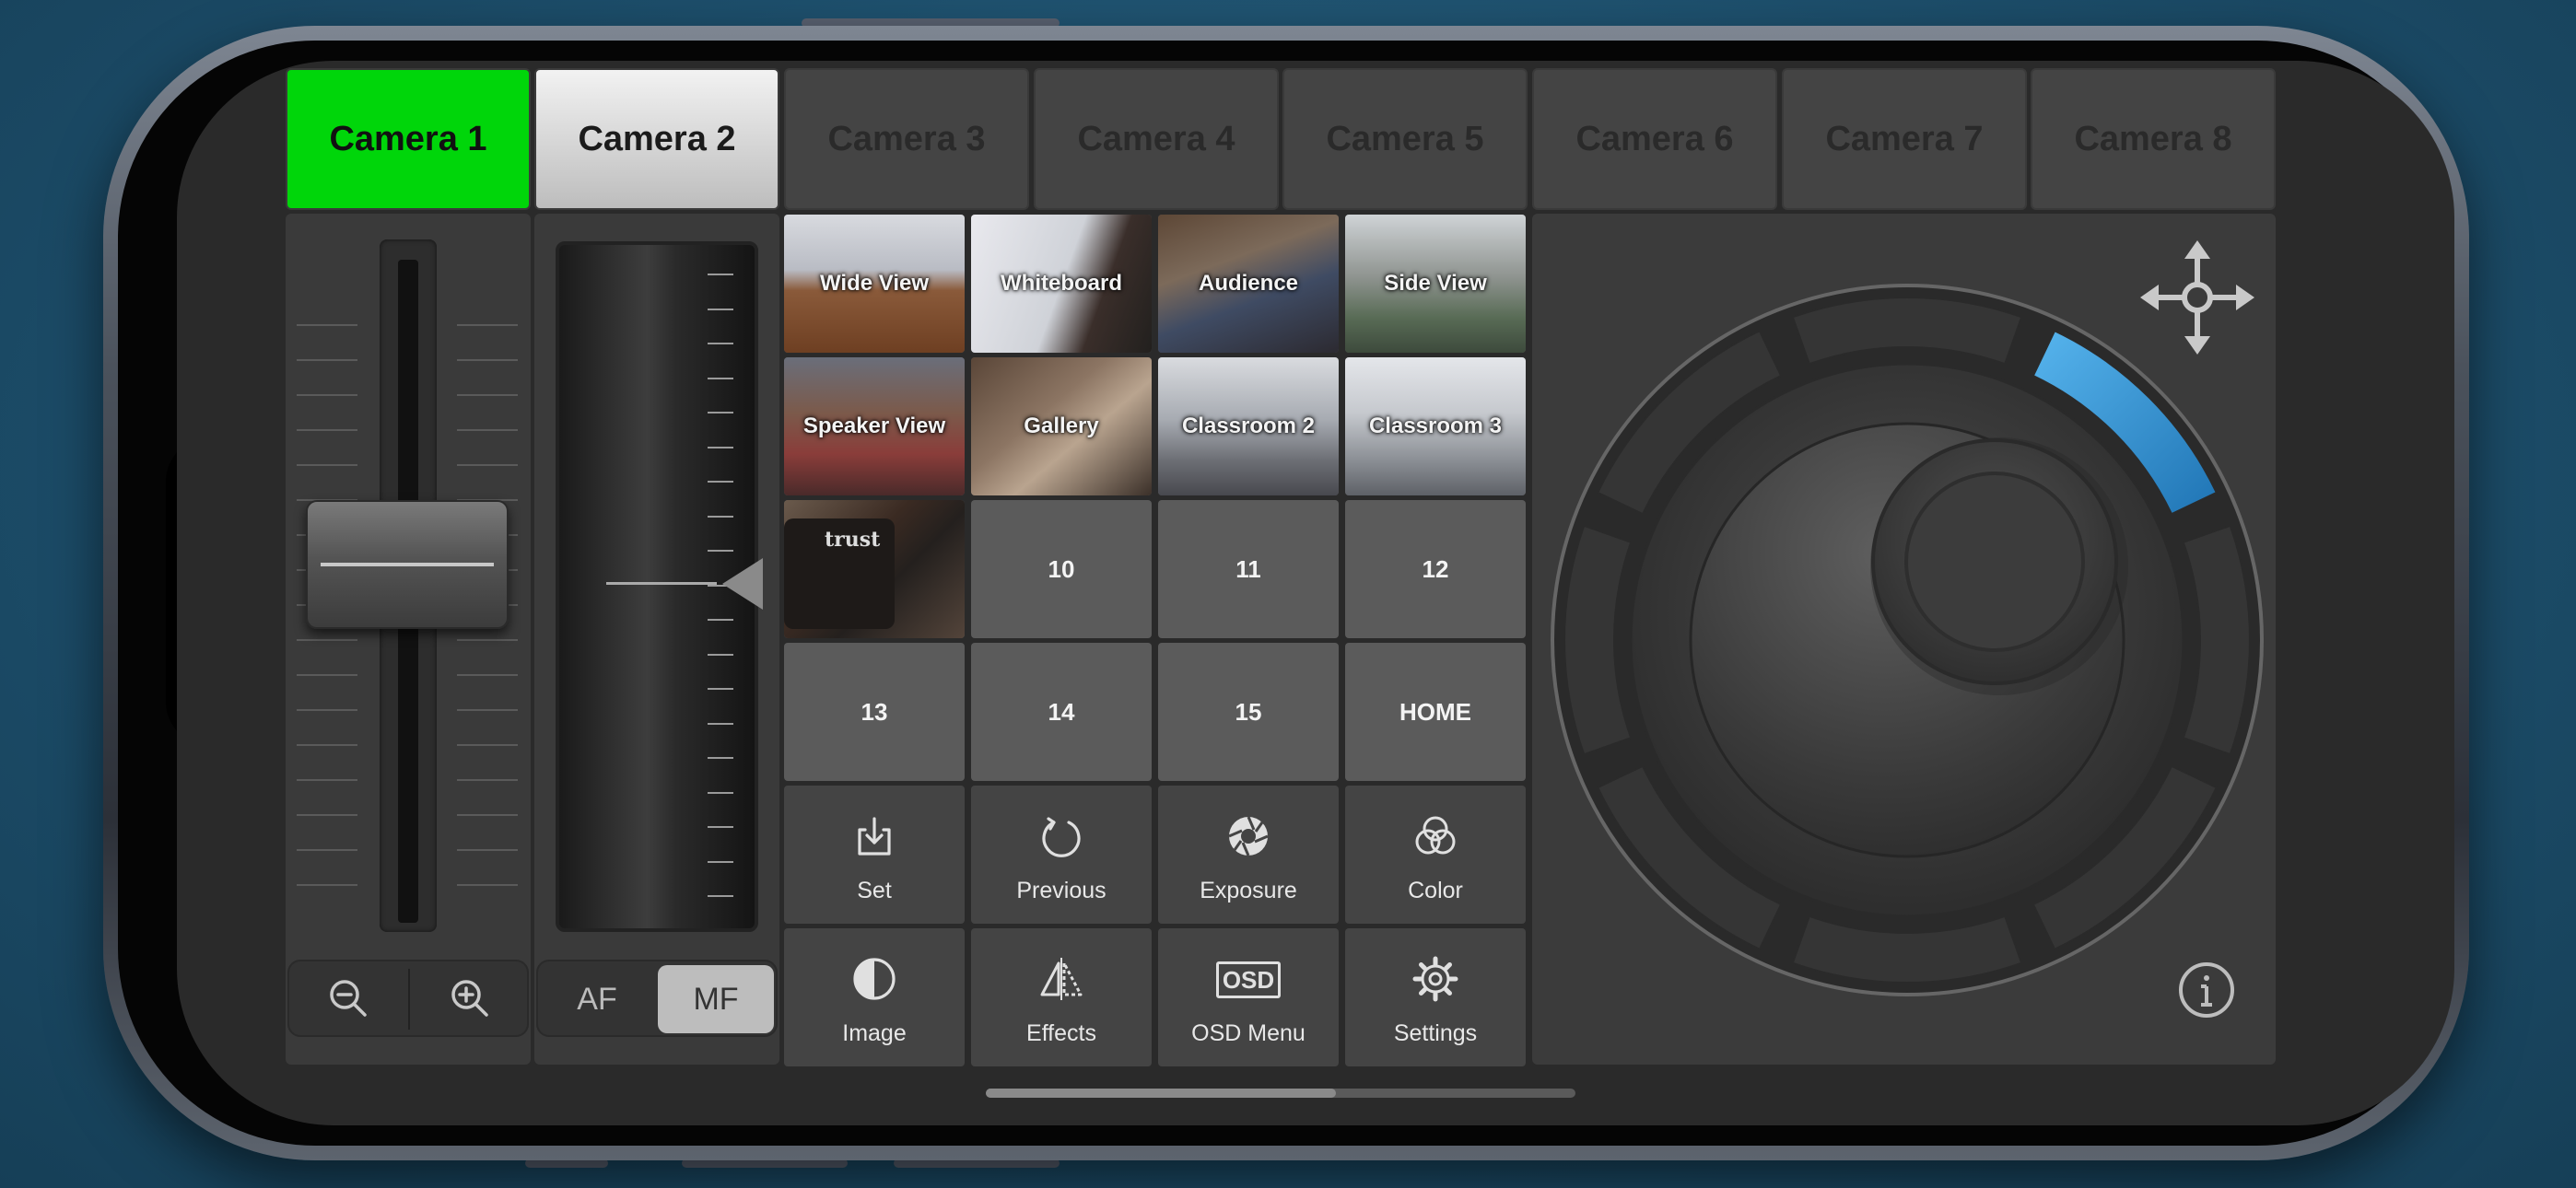  Describe the element at coordinates (597, 999) in the screenshot. I see `af-button: AF` at that location.